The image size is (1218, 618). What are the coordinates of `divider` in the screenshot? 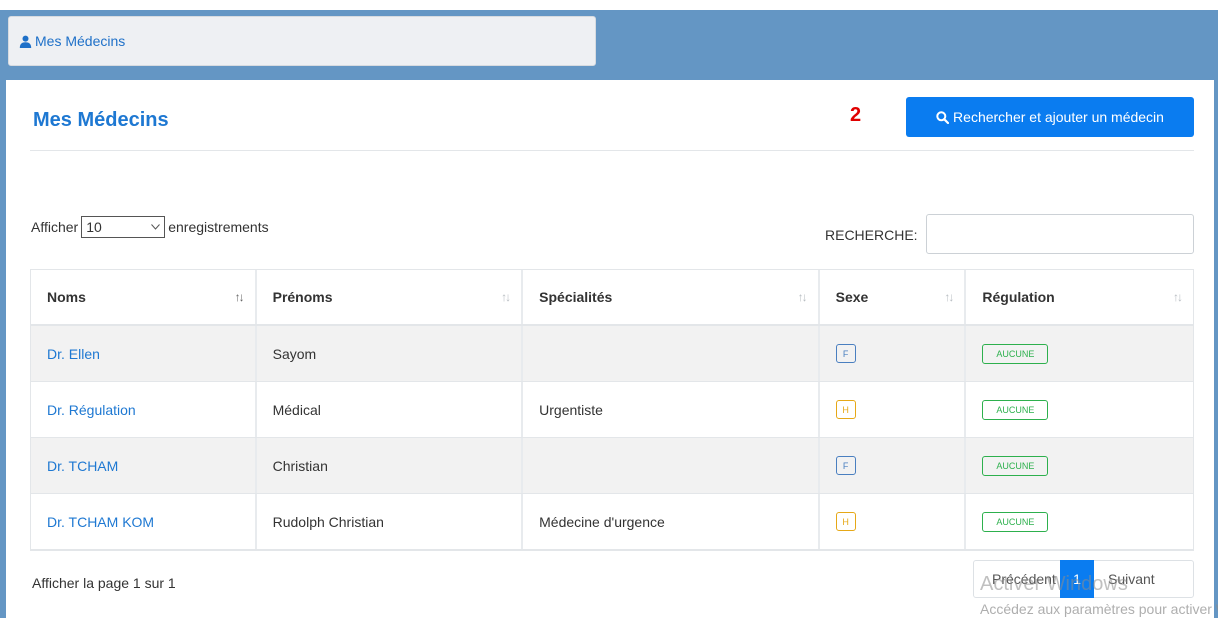 It's located at (612, 150).